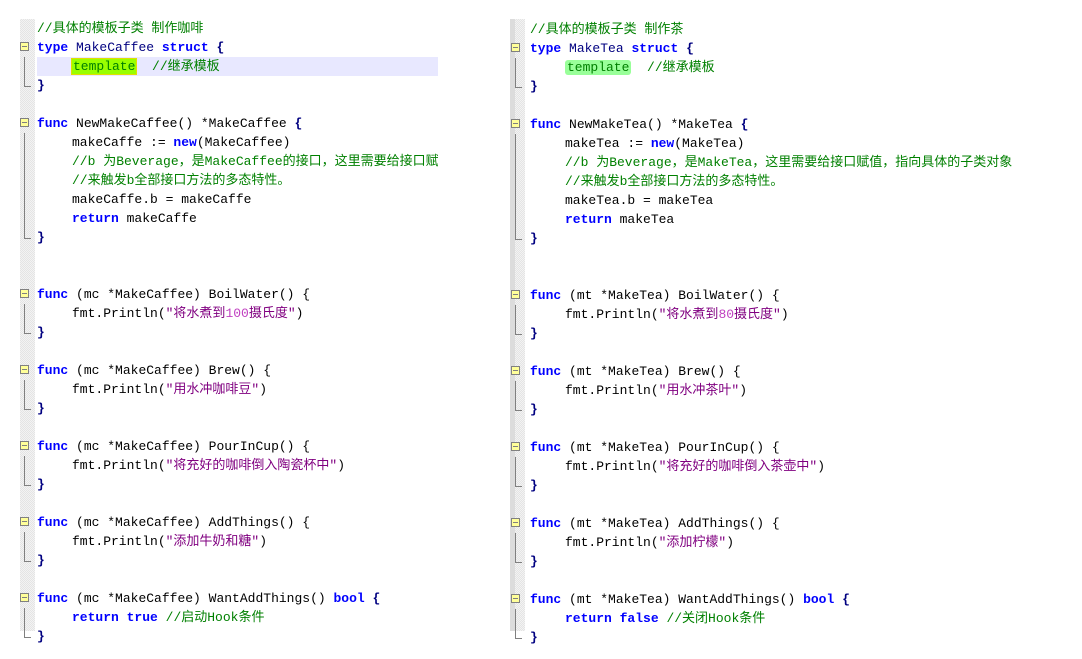  I want to click on string: "用水冲咖啡豆", so click(212, 389).